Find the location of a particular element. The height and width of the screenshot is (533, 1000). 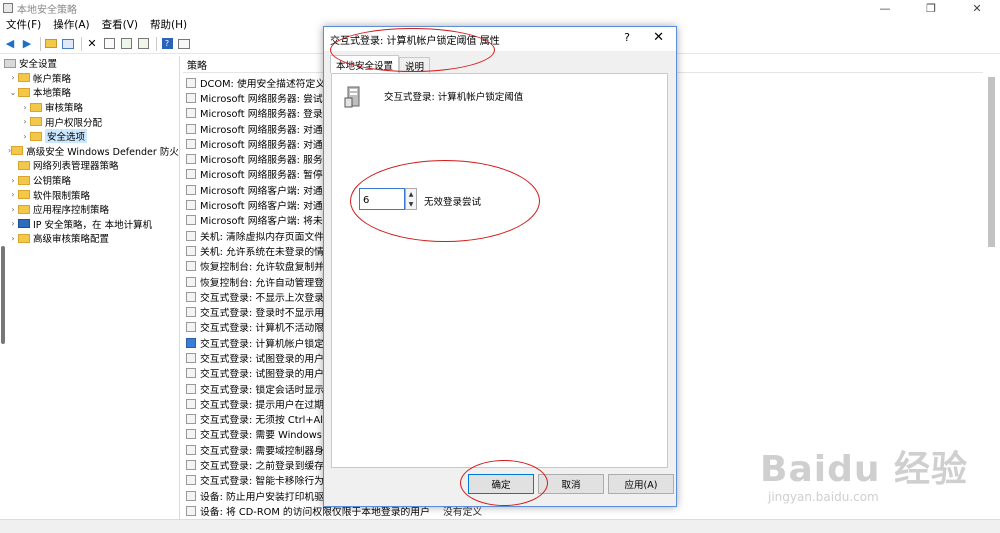

menu-action: 操作(A) is located at coordinates (71, 24).